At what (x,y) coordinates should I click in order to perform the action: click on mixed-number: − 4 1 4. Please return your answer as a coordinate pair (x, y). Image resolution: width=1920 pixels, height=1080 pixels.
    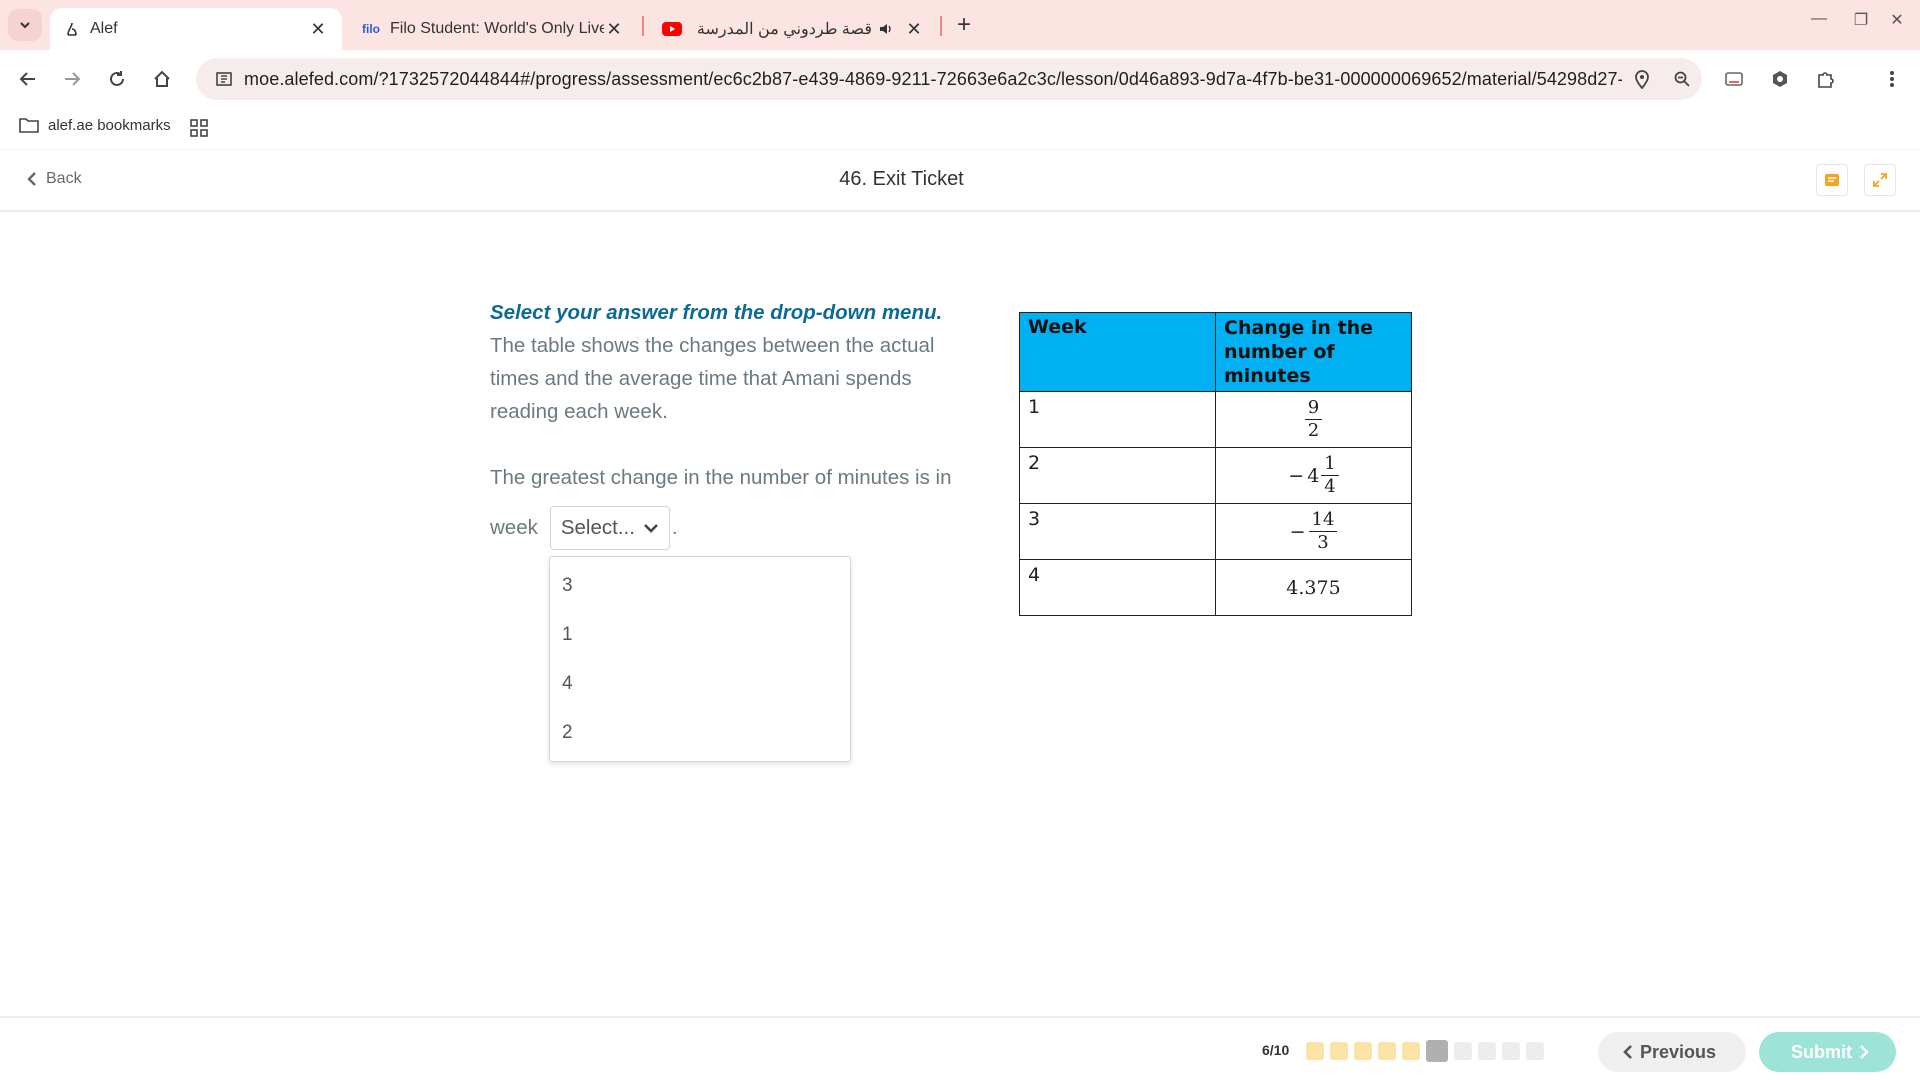
    Looking at the image, I should click on (1313, 475).